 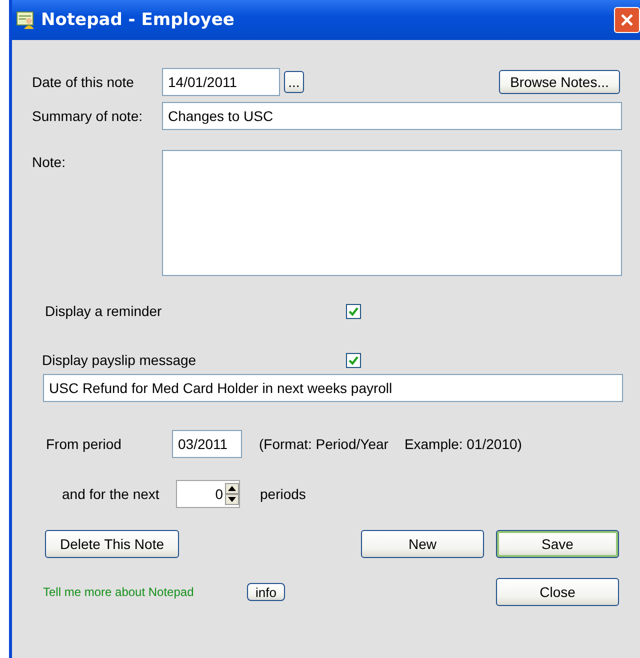 I want to click on close-icon, so click(x=627, y=20).